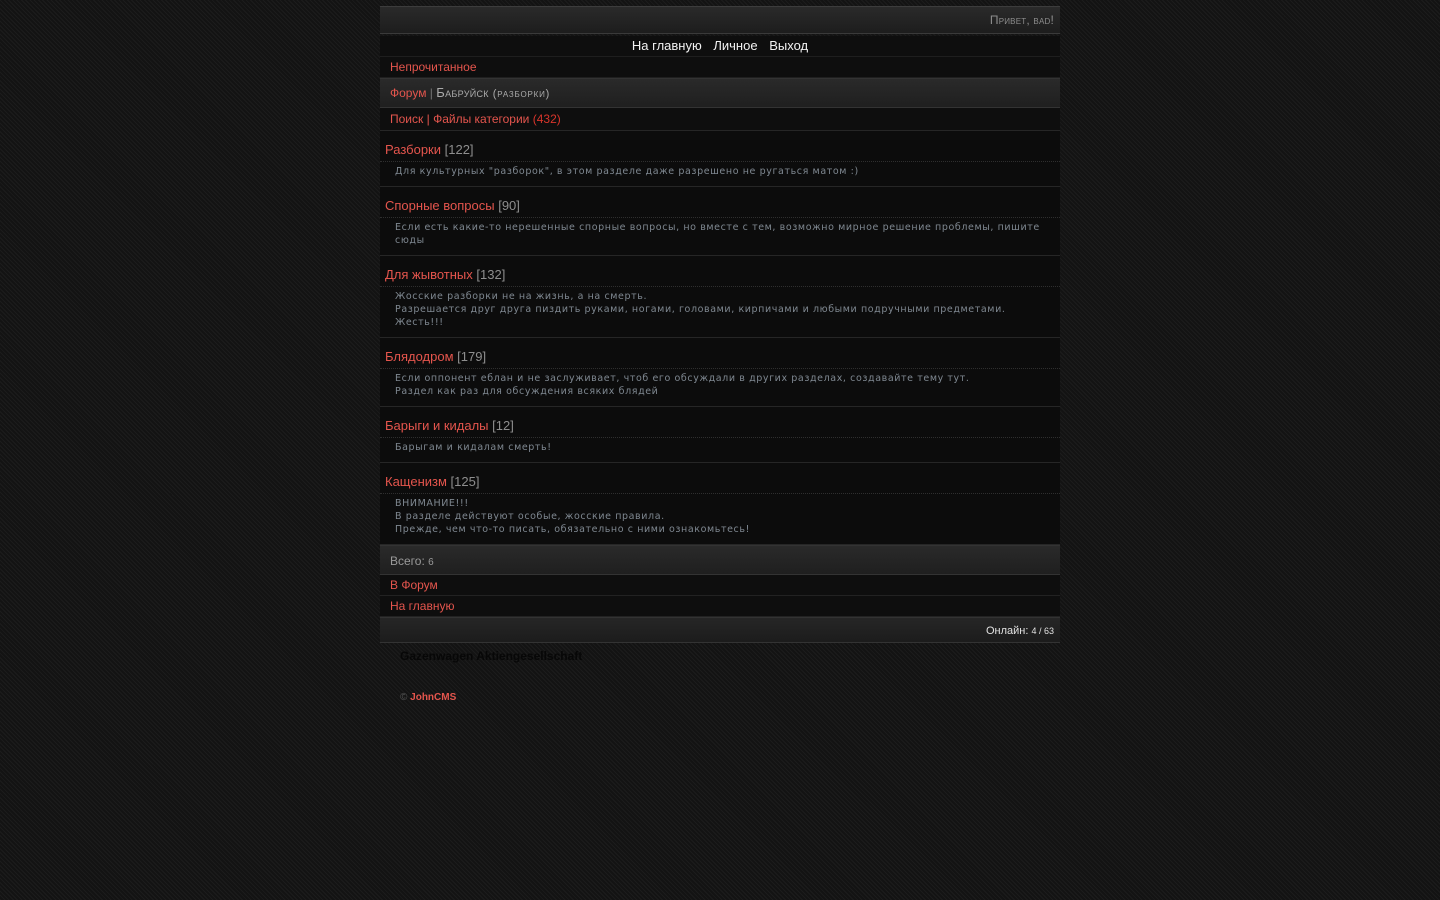  I want to click on category-subtitle: (разборки), so click(521, 94).